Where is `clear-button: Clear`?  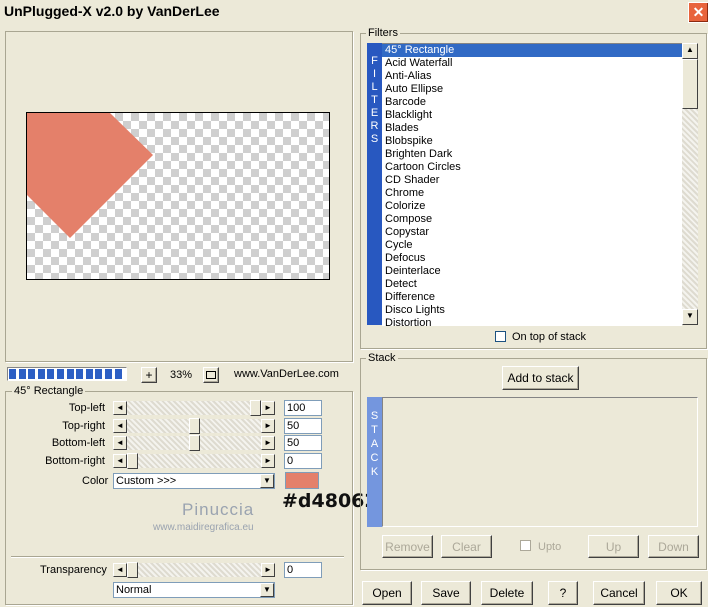 clear-button: Clear is located at coordinates (466, 546).